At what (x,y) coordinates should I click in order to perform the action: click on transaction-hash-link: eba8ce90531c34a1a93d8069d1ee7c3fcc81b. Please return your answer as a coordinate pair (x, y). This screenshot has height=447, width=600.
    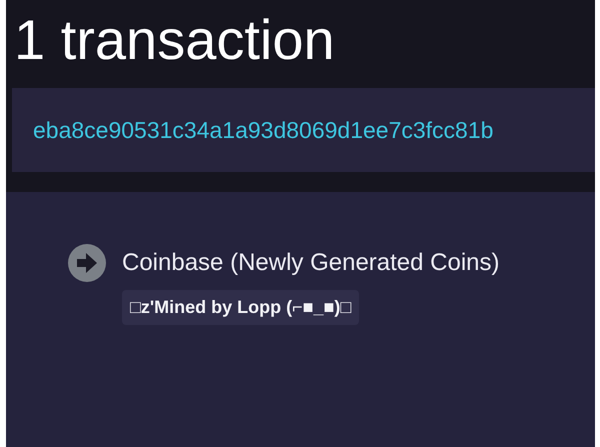
    Looking at the image, I should click on (263, 130).